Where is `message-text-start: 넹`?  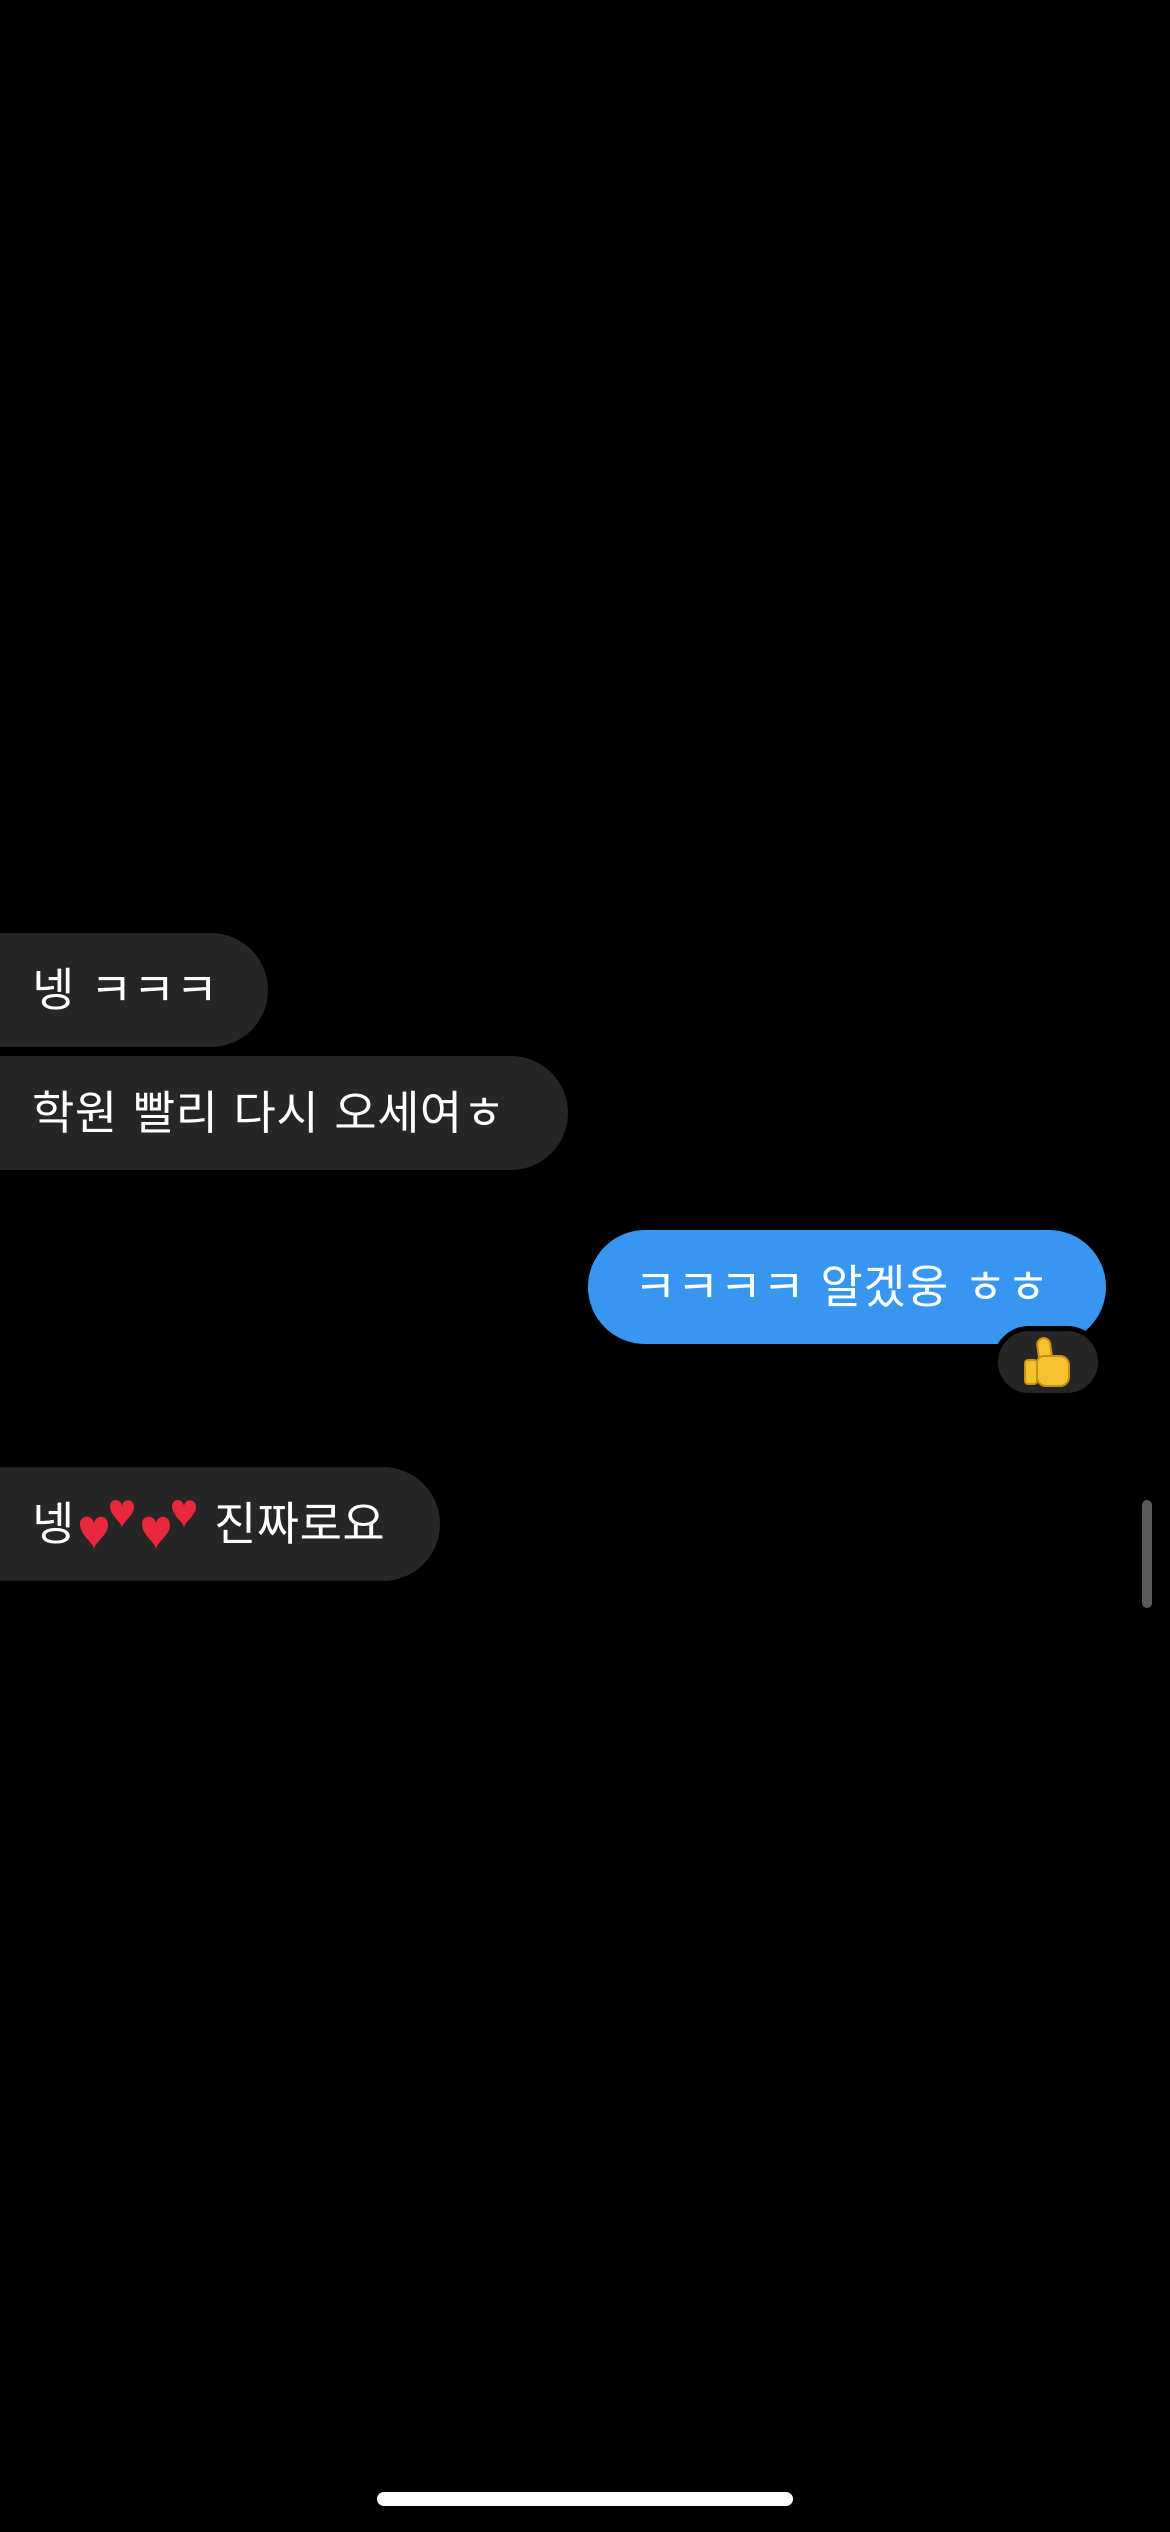
message-text-start: 넹 is located at coordinates (53, 1524).